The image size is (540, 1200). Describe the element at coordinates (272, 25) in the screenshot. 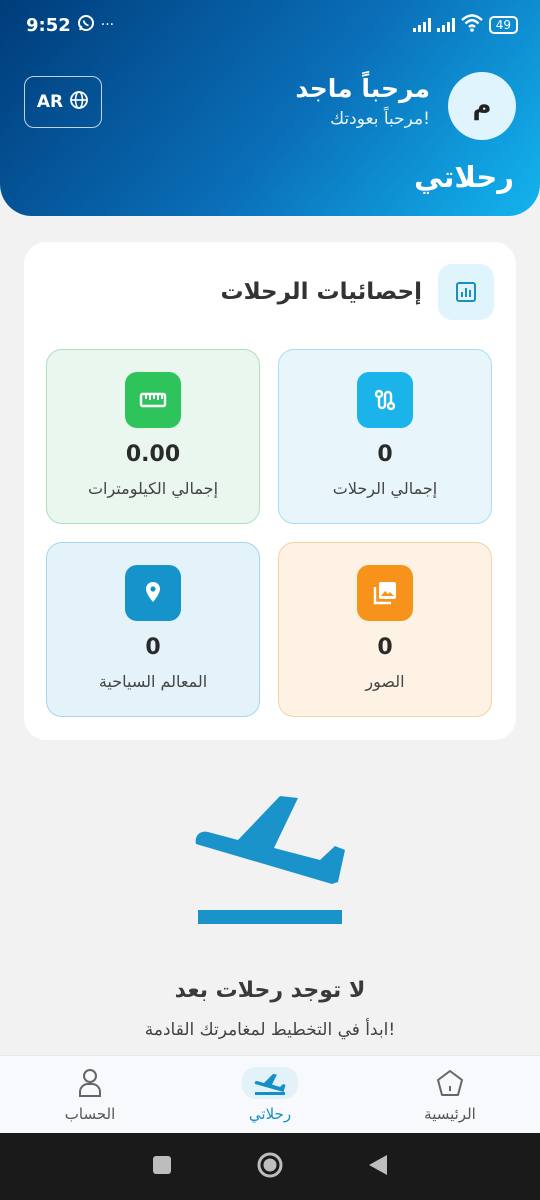

I see `status-bar: 9:52 ··· 49` at that location.